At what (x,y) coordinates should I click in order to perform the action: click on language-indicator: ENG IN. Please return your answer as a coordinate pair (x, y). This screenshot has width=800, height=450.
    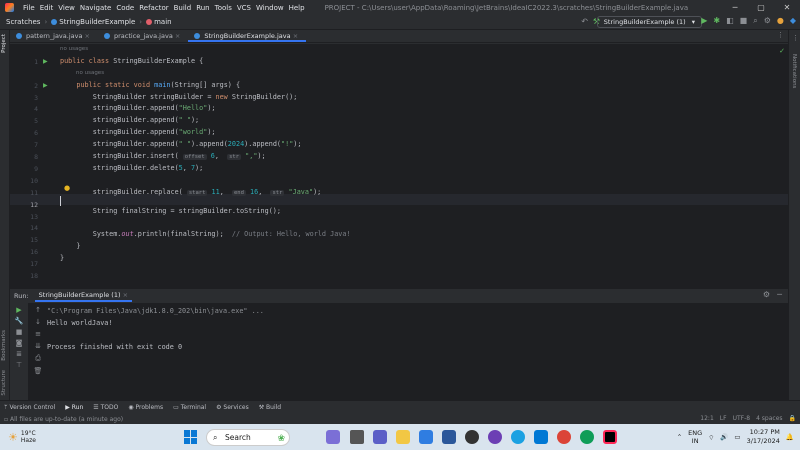
    Looking at the image, I should click on (695, 437).